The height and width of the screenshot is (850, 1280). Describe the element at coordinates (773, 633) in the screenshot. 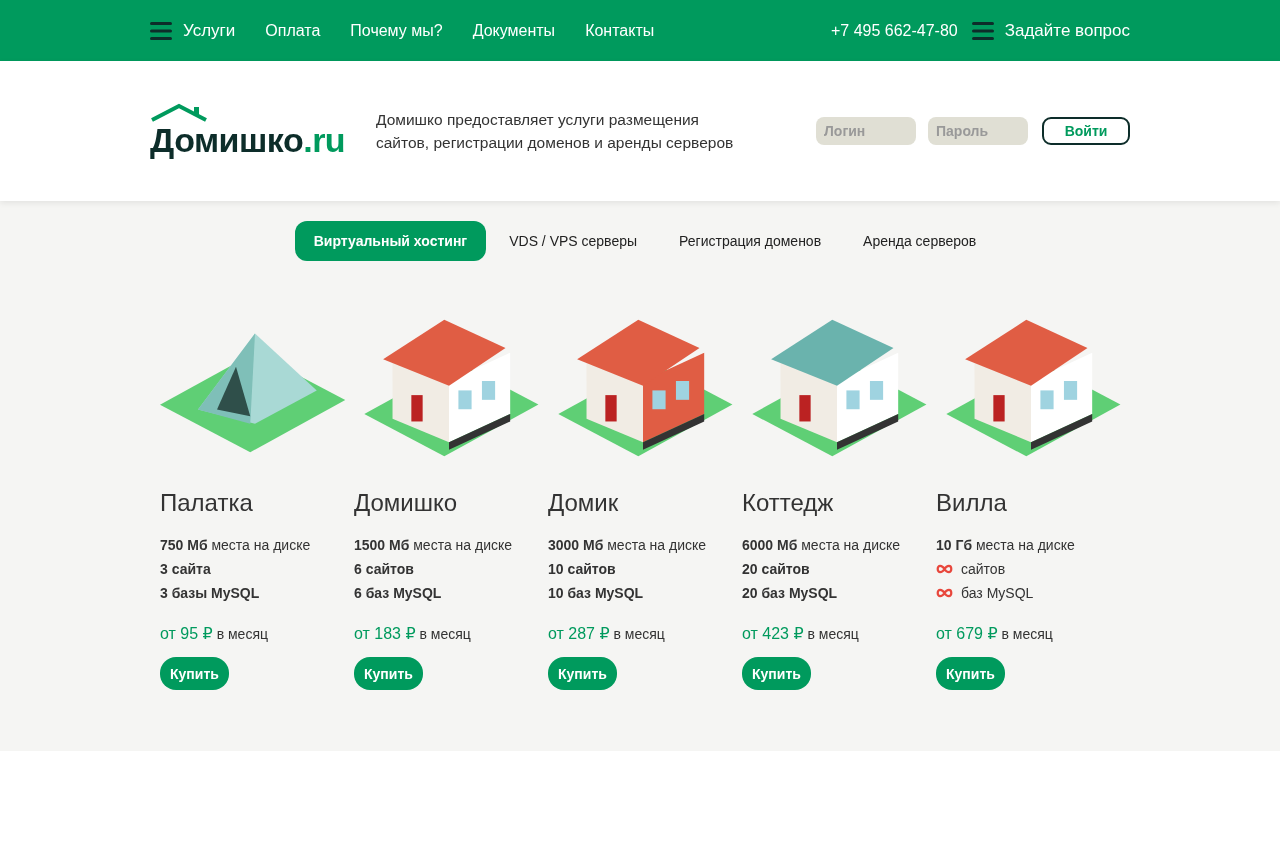

I see `price: от 423 ₽` at that location.